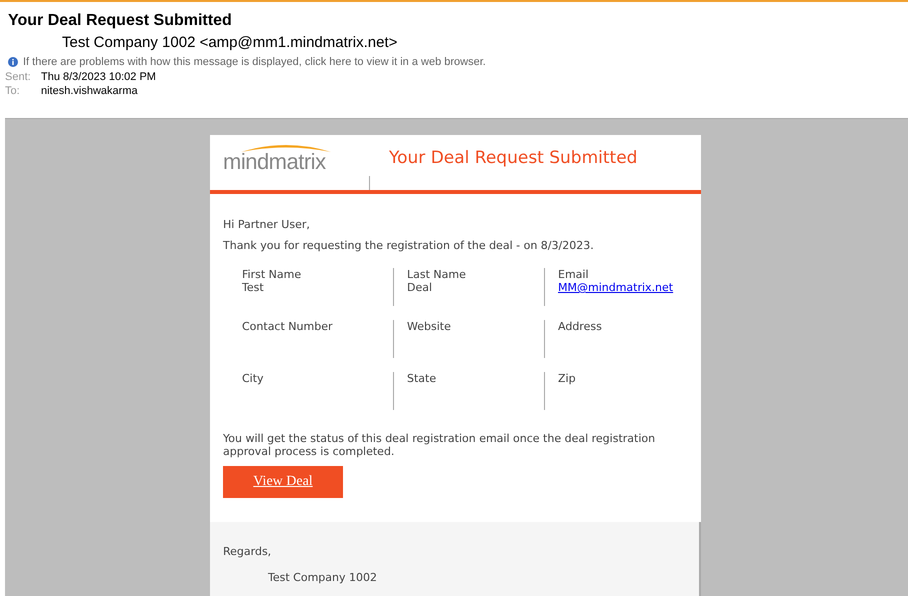 The width and height of the screenshot is (908, 596). What do you see at coordinates (513, 158) in the screenshot?
I see `email-title: Your Deal Request Submitted` at bounding box center [513, 158].